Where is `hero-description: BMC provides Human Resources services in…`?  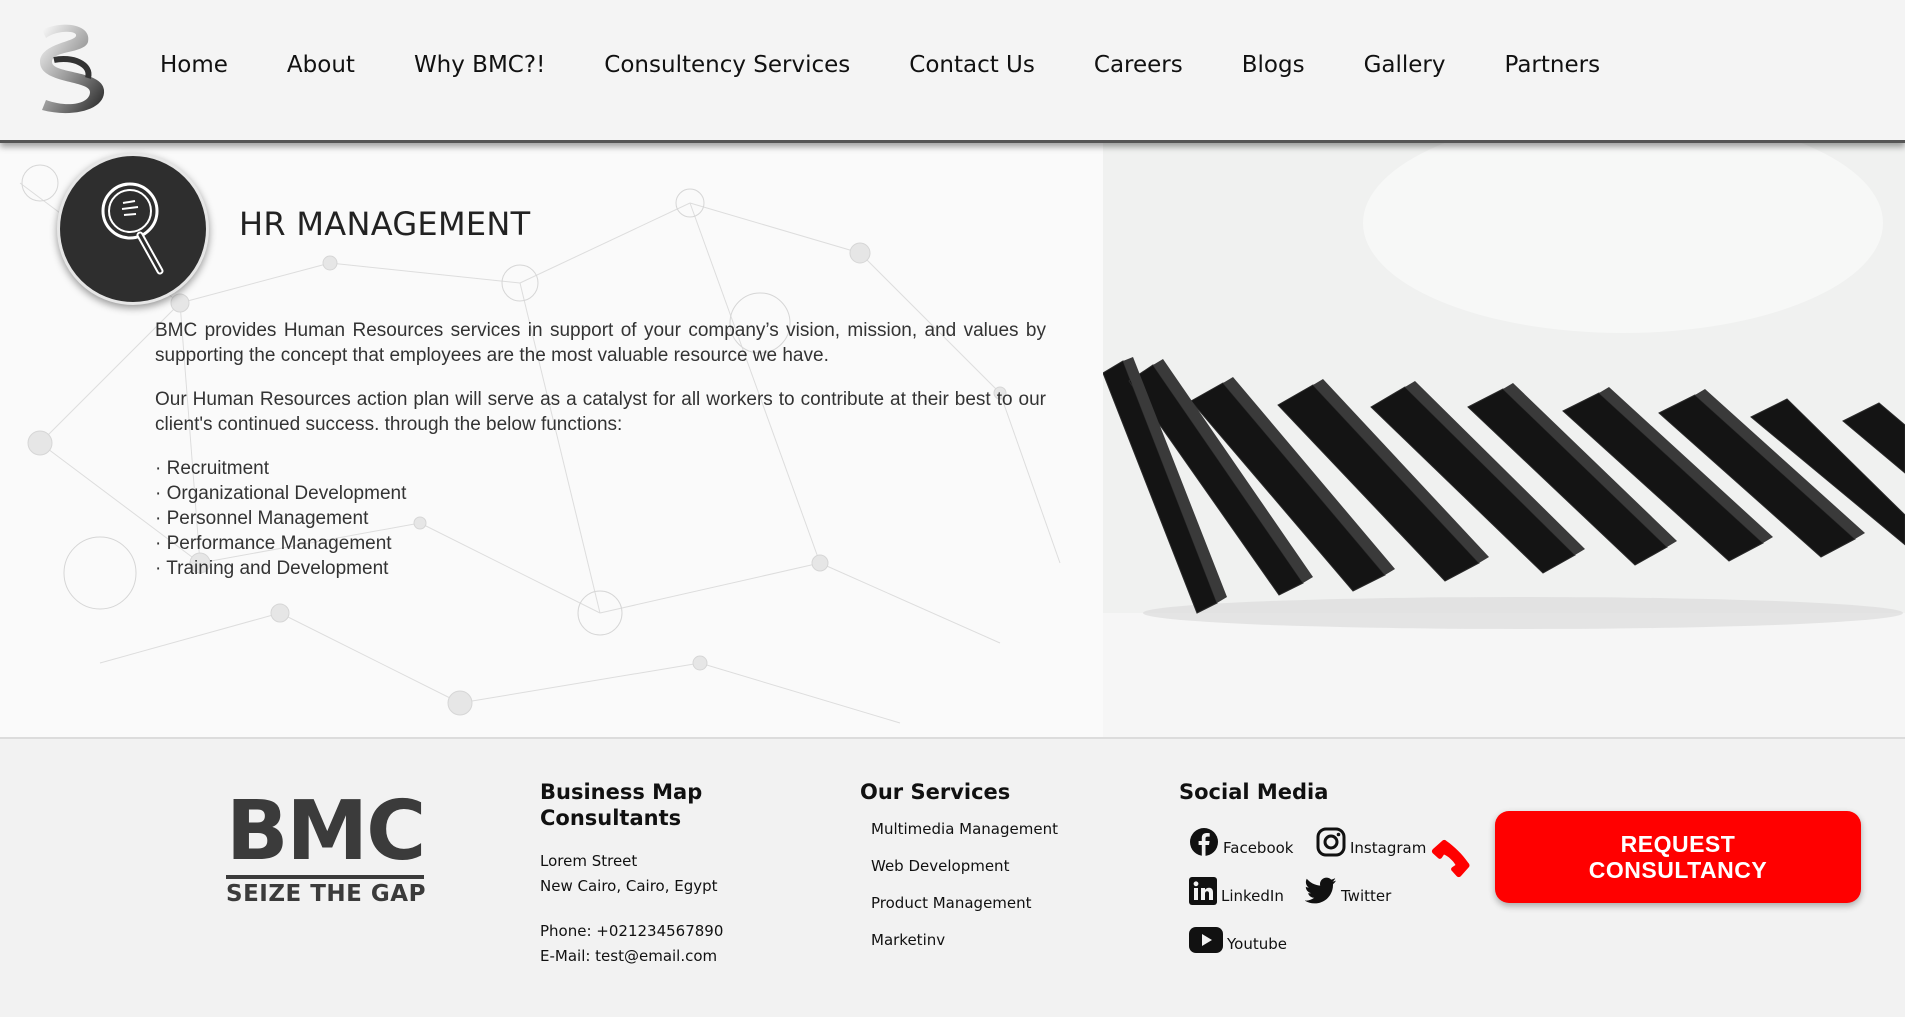 hero-description: BMC provides Human Resources services in… is located at coordinates (600, 449).